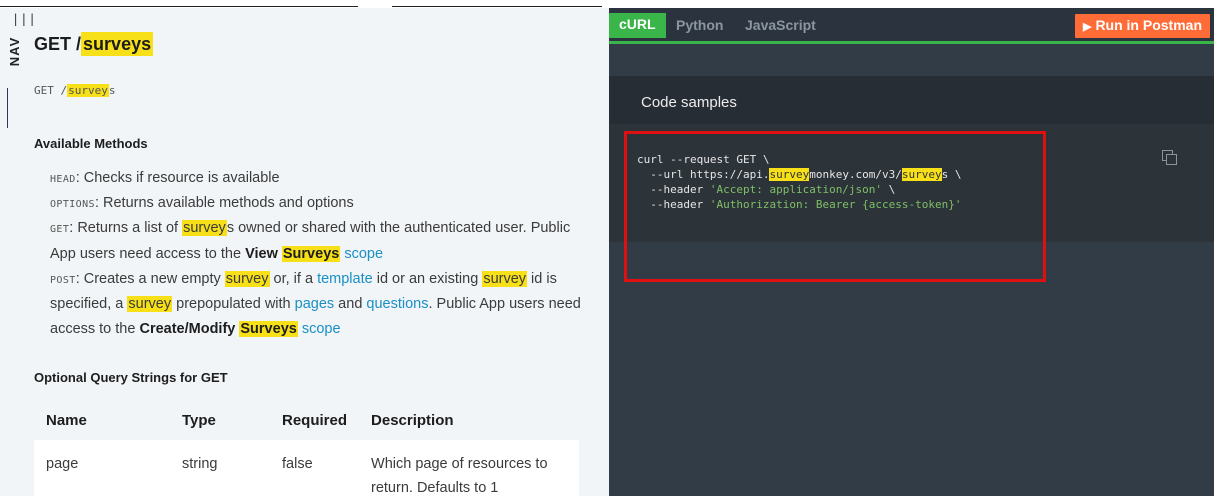 The width and height of the screenshot is (1214, 496). I want to click on postman-label: Run in Postman, so click(1148, 25).